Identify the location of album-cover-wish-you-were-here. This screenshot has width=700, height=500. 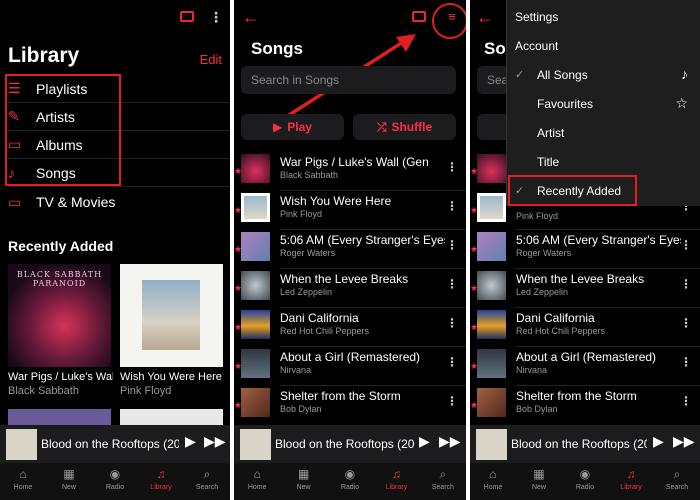
(171, 315).